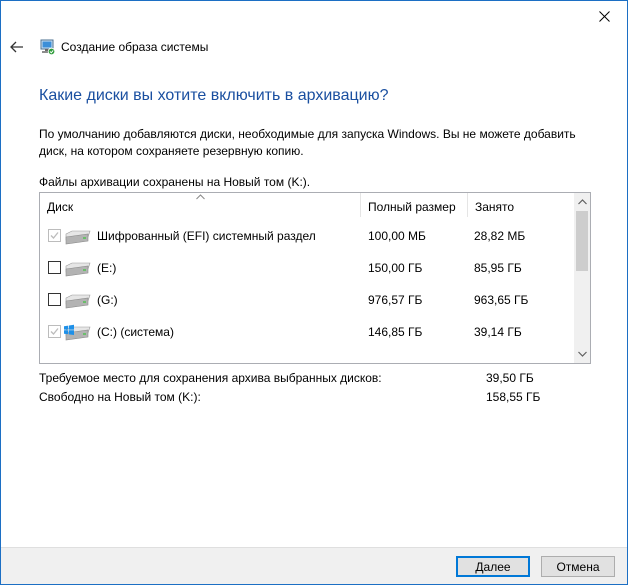 The image size is (628, 585). What do you see at coordinates (395, 268) in the screenshot?
I see `disk-total-size: 150,00 ГБ` at bounding box center [395, 268].